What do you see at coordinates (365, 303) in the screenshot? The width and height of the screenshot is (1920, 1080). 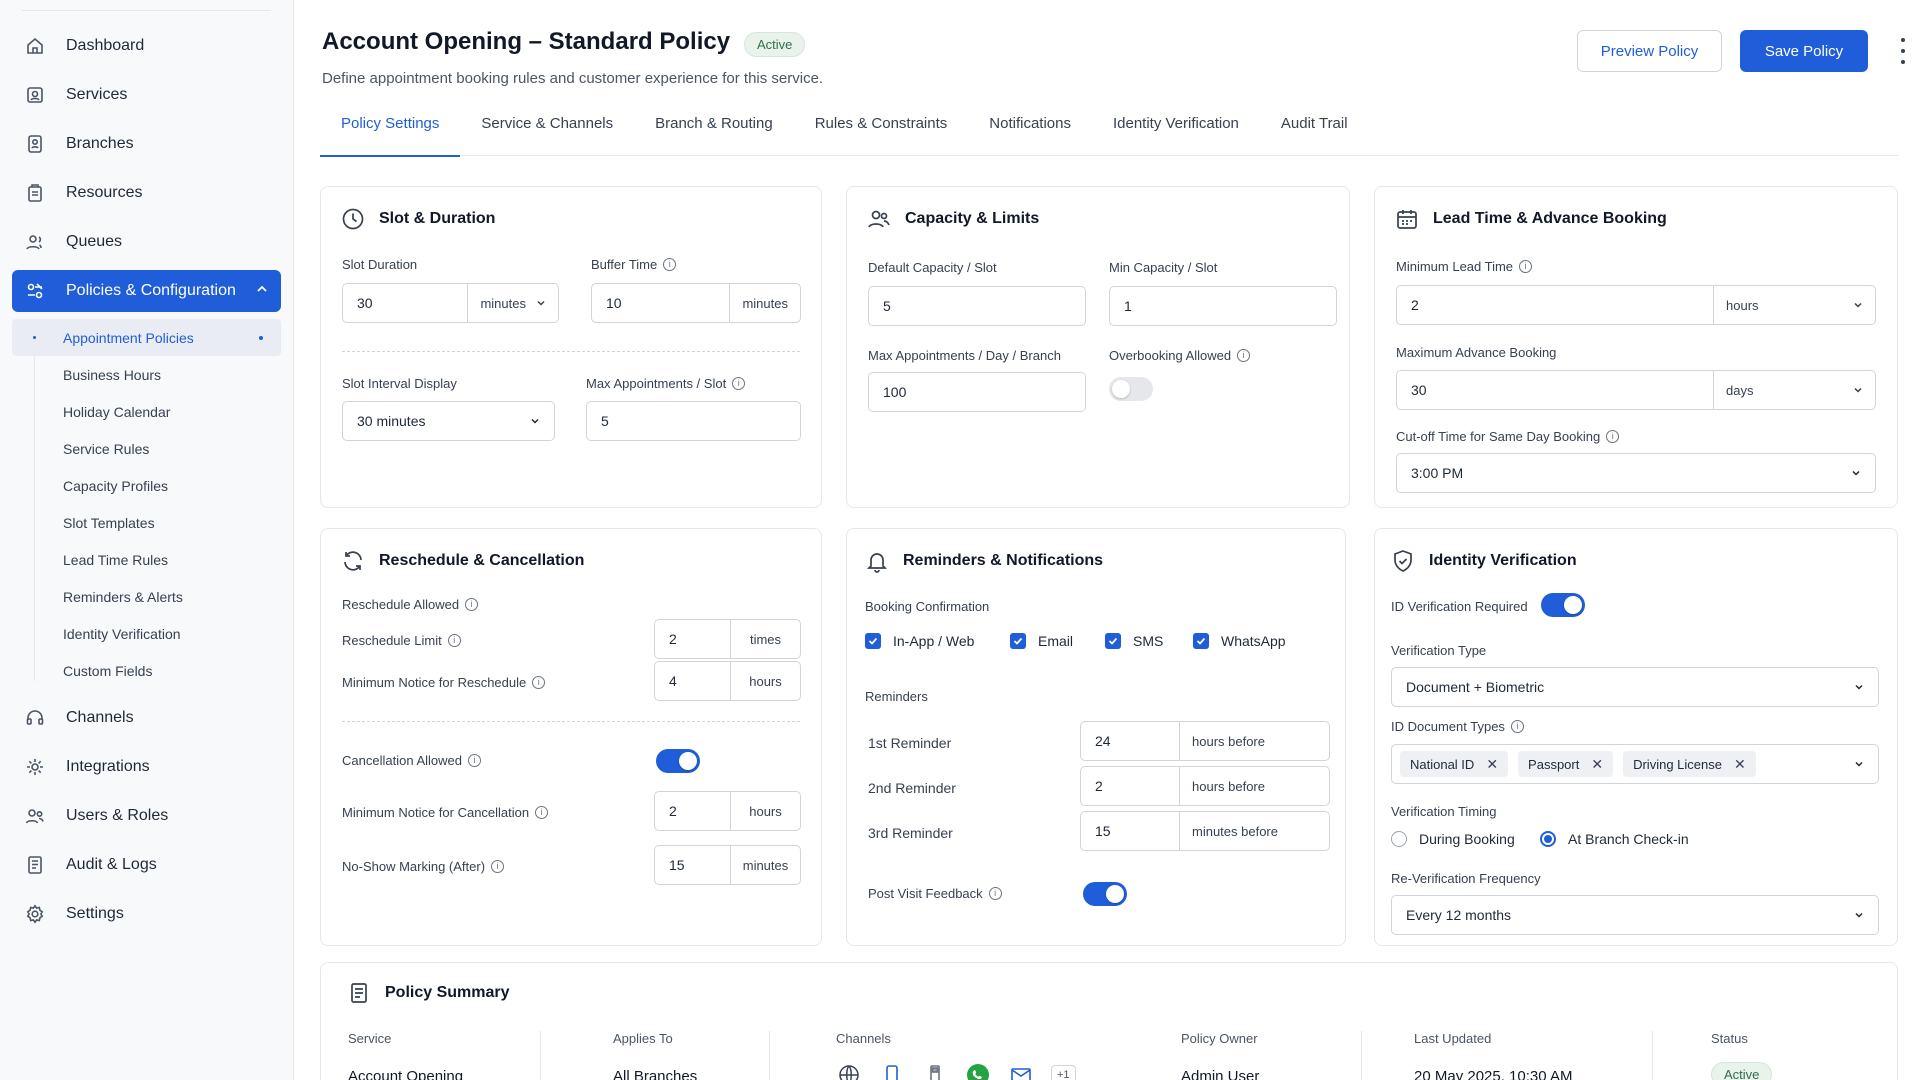 I see `field-value: 30` at bounding box center [365, 303].